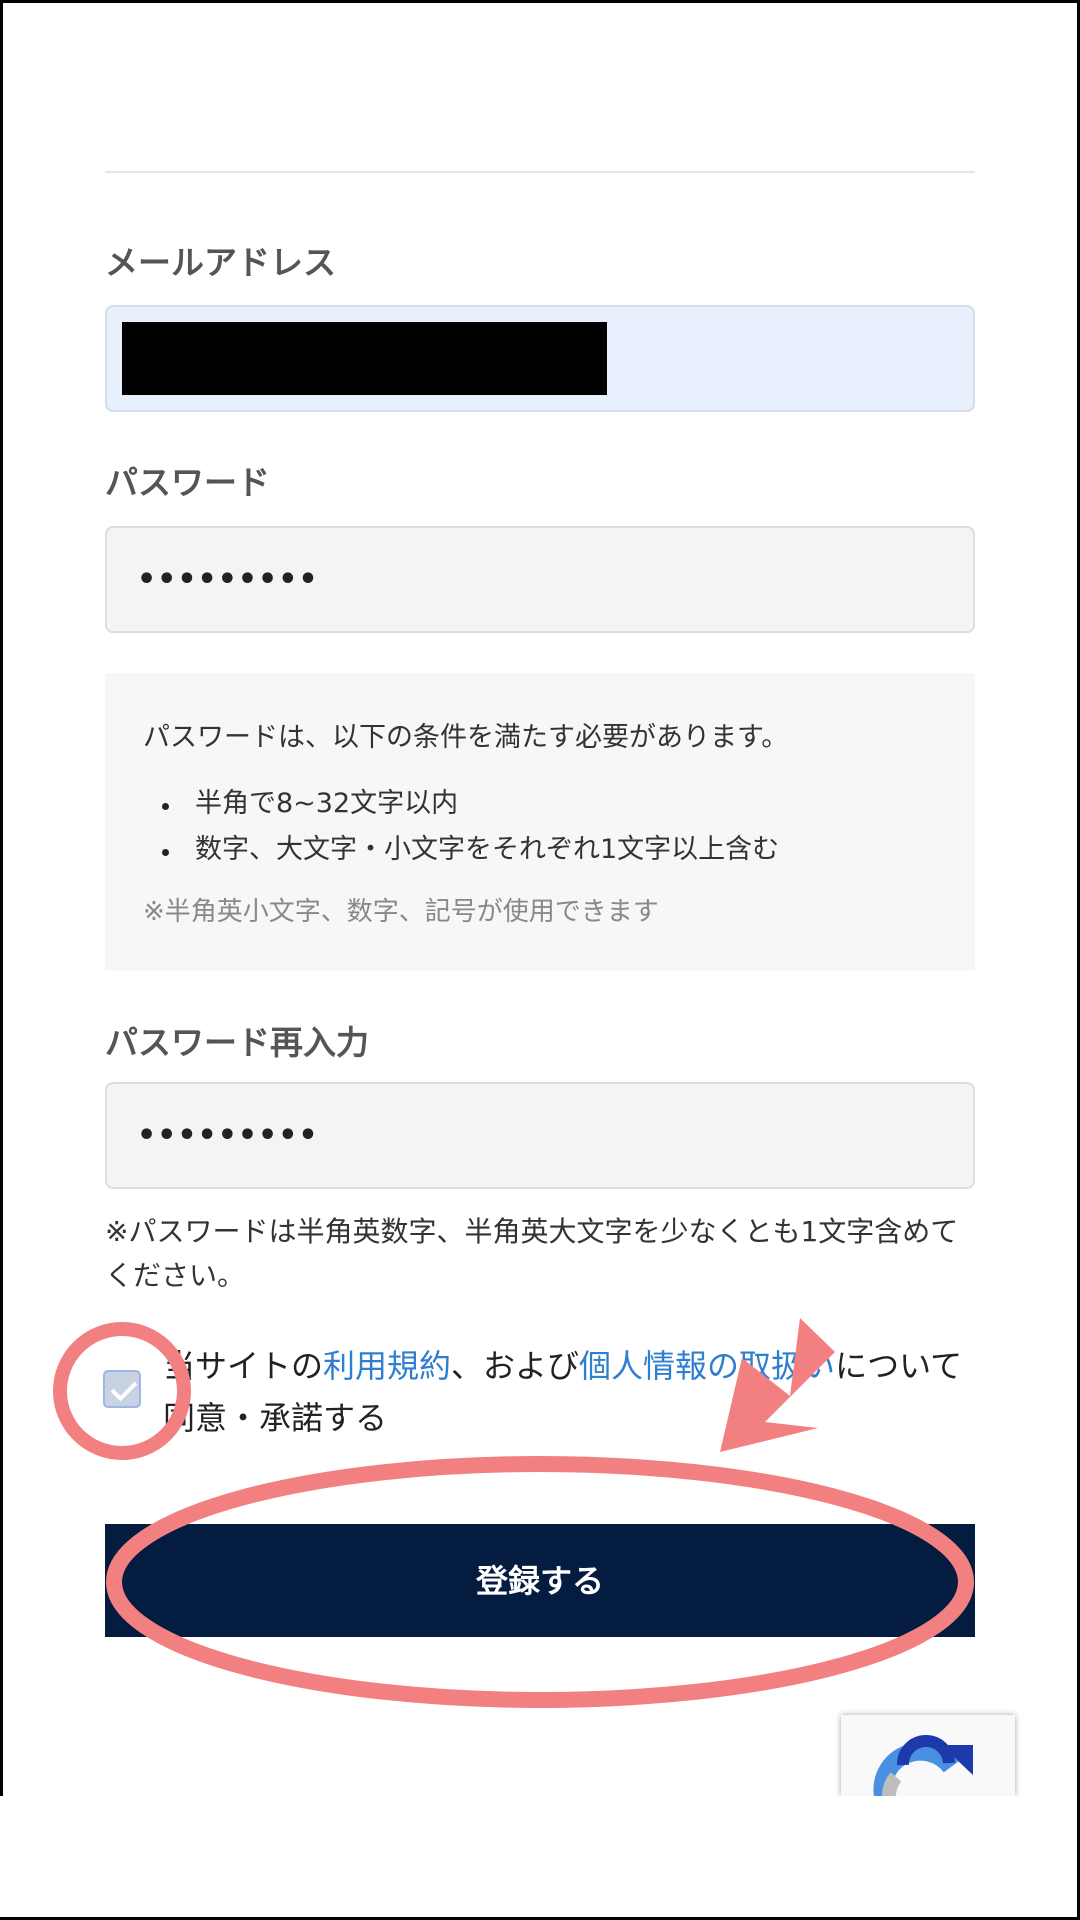 The height and width of the screenshot is (1920, 1080). I want to click on section-divider, so click(540, 172).